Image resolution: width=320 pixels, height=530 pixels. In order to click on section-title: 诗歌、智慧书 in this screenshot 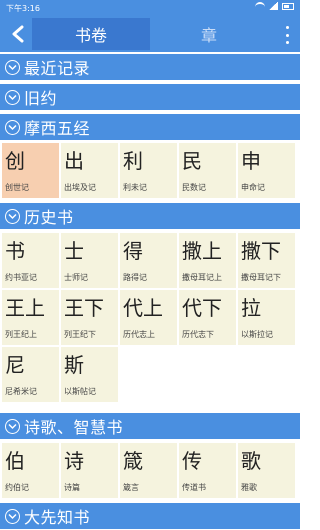, I will do `click(74, 427)`.